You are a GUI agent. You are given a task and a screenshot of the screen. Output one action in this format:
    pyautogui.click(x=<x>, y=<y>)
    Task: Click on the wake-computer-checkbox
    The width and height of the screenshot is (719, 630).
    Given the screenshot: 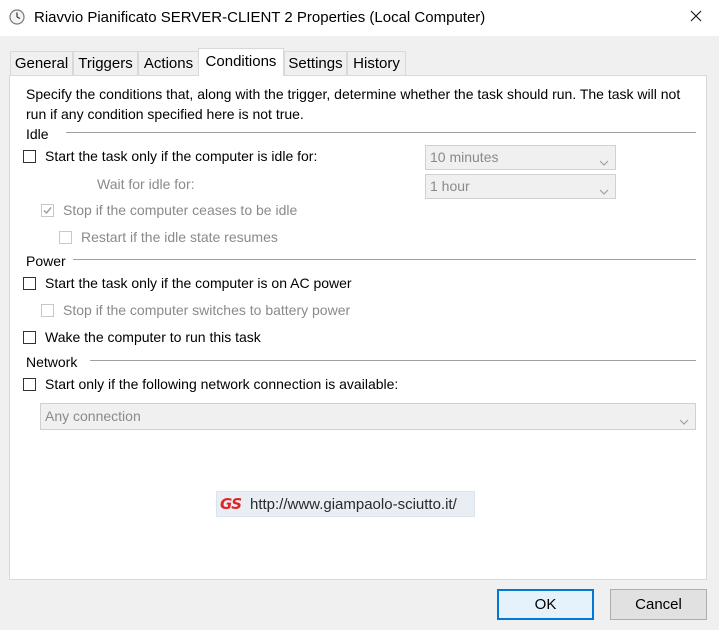 What is the action you would take?
    pyautogui.click(x=29, y=337)
    